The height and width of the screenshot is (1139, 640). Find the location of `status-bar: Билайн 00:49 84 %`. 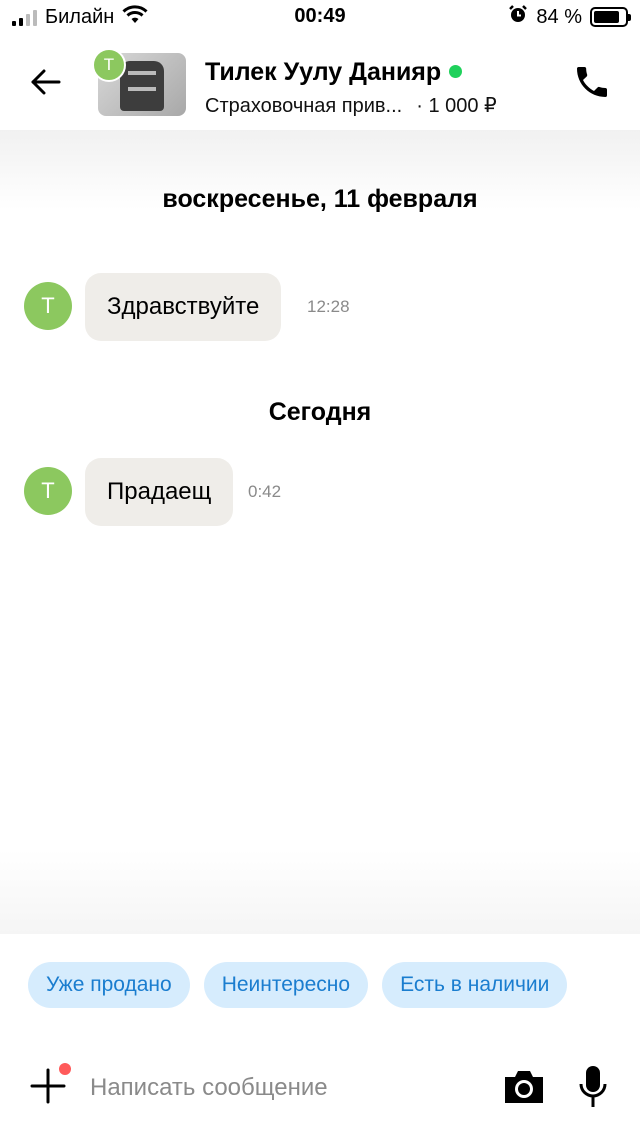

status-bar: Билайн 00:49 84 % is located at coordinates (320, 18).